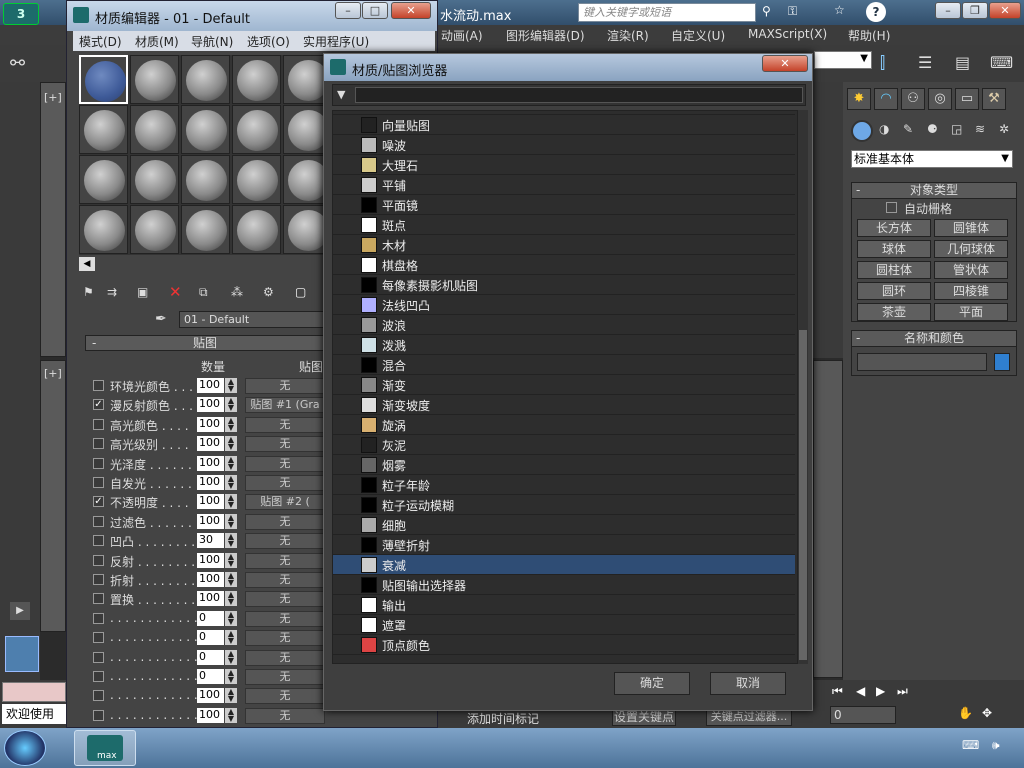  I want to click on object-teapot-button: 茶壶, so click(894, 312).